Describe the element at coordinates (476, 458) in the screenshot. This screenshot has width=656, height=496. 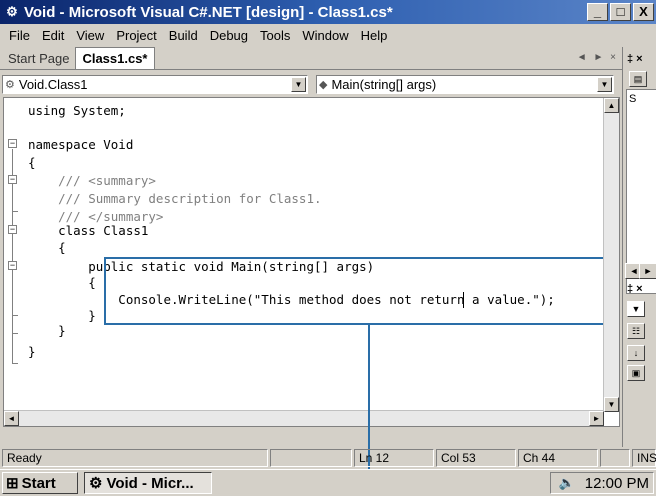
I see `status-column: Col 53` at that location.